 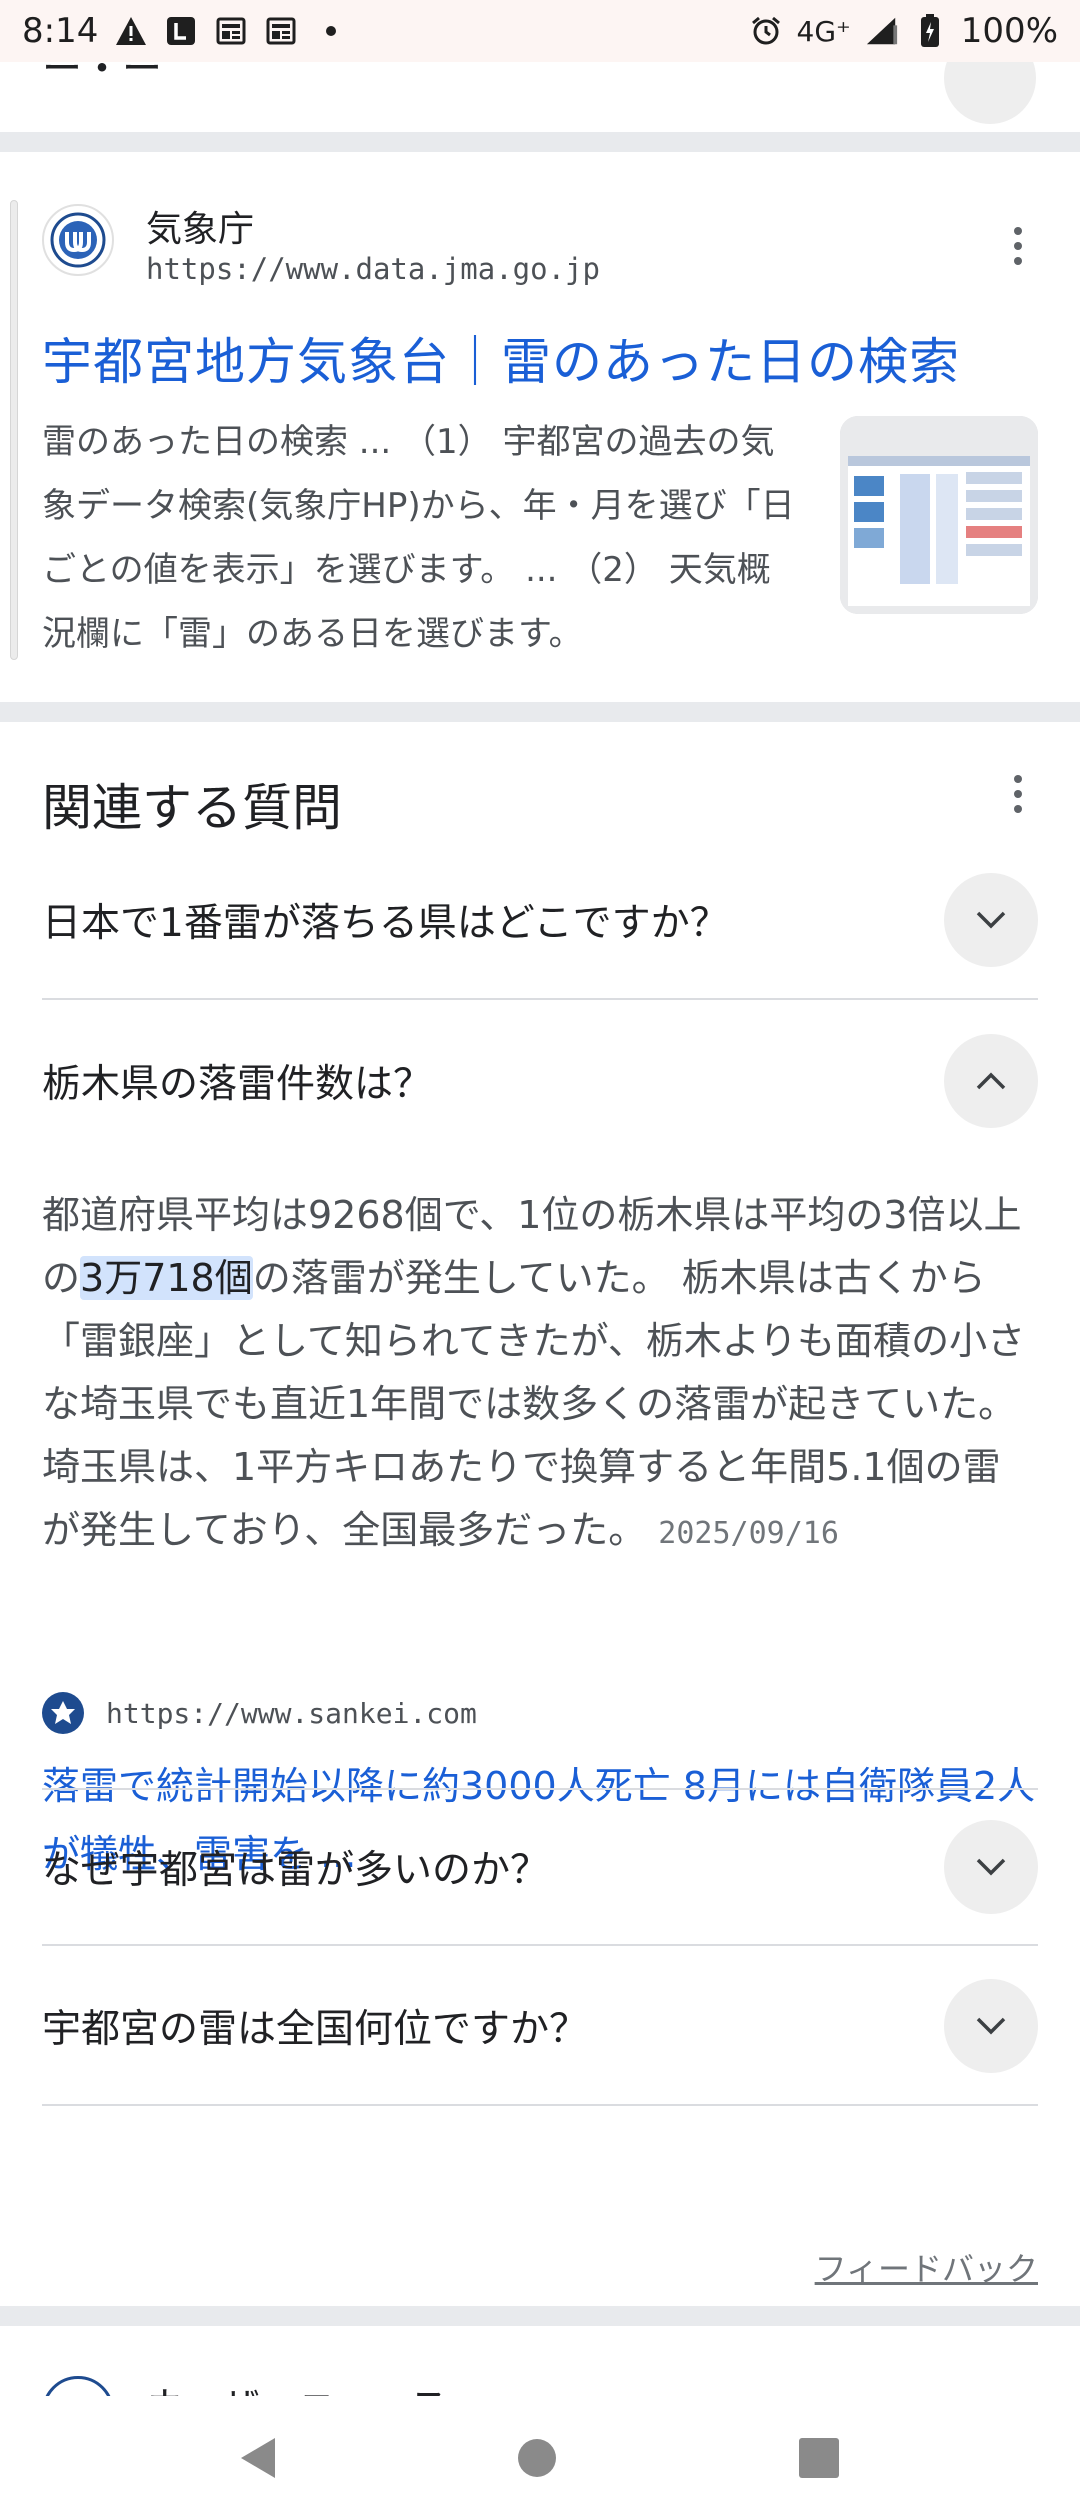 I want to click on battery-icon, so click(x=930, y=31).